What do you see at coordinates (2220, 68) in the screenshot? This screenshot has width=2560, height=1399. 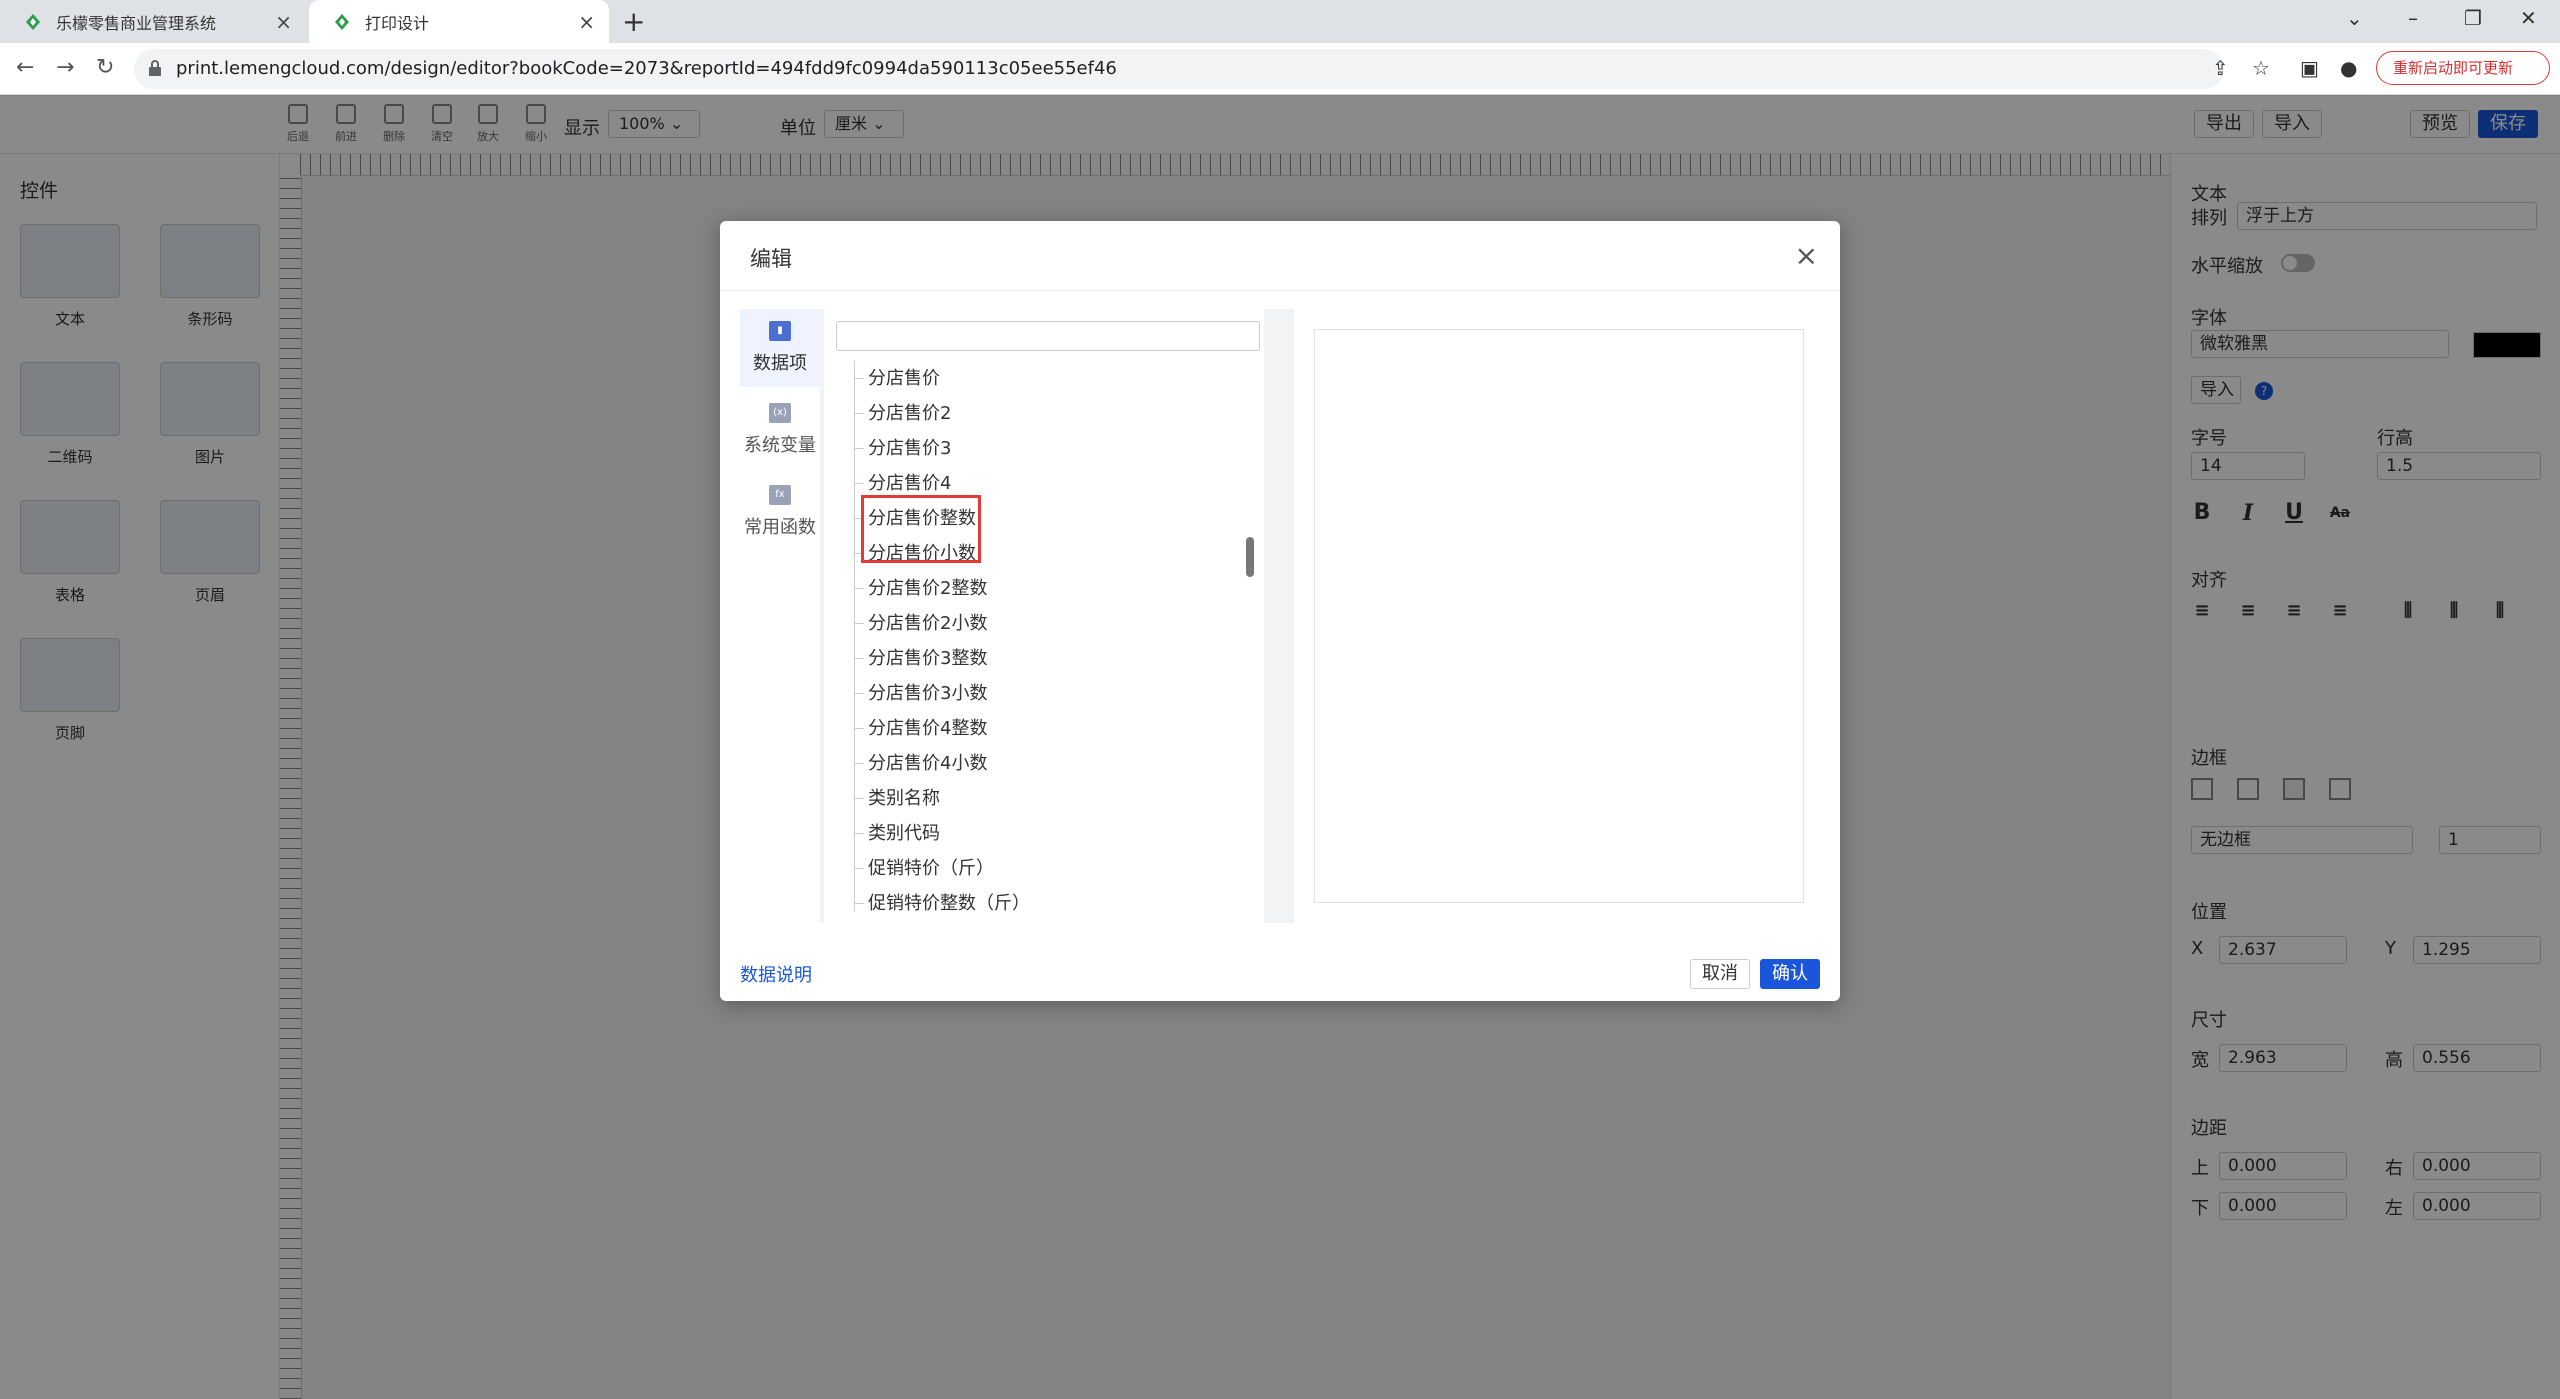 I see `share-icon: ⇪` at bounding box center [2220, 68].